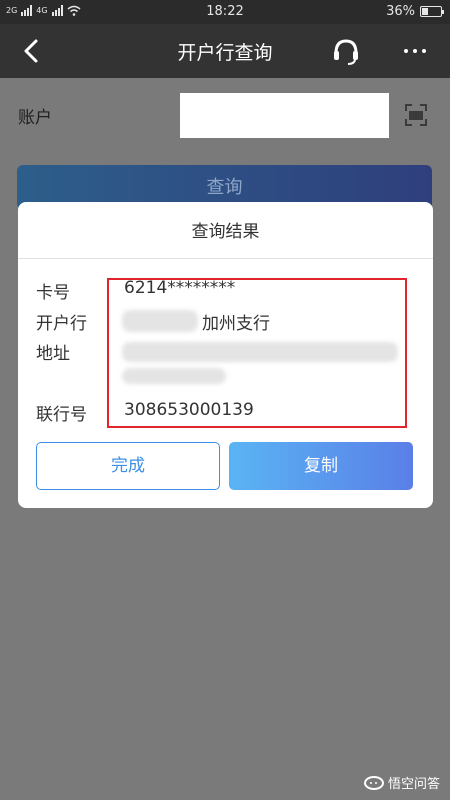 The width and height of the screenshot is (450, 800). Describe the element at coordinates (225, 232) in the screenshot. I see `dialog-title: 查询结果` at that location.